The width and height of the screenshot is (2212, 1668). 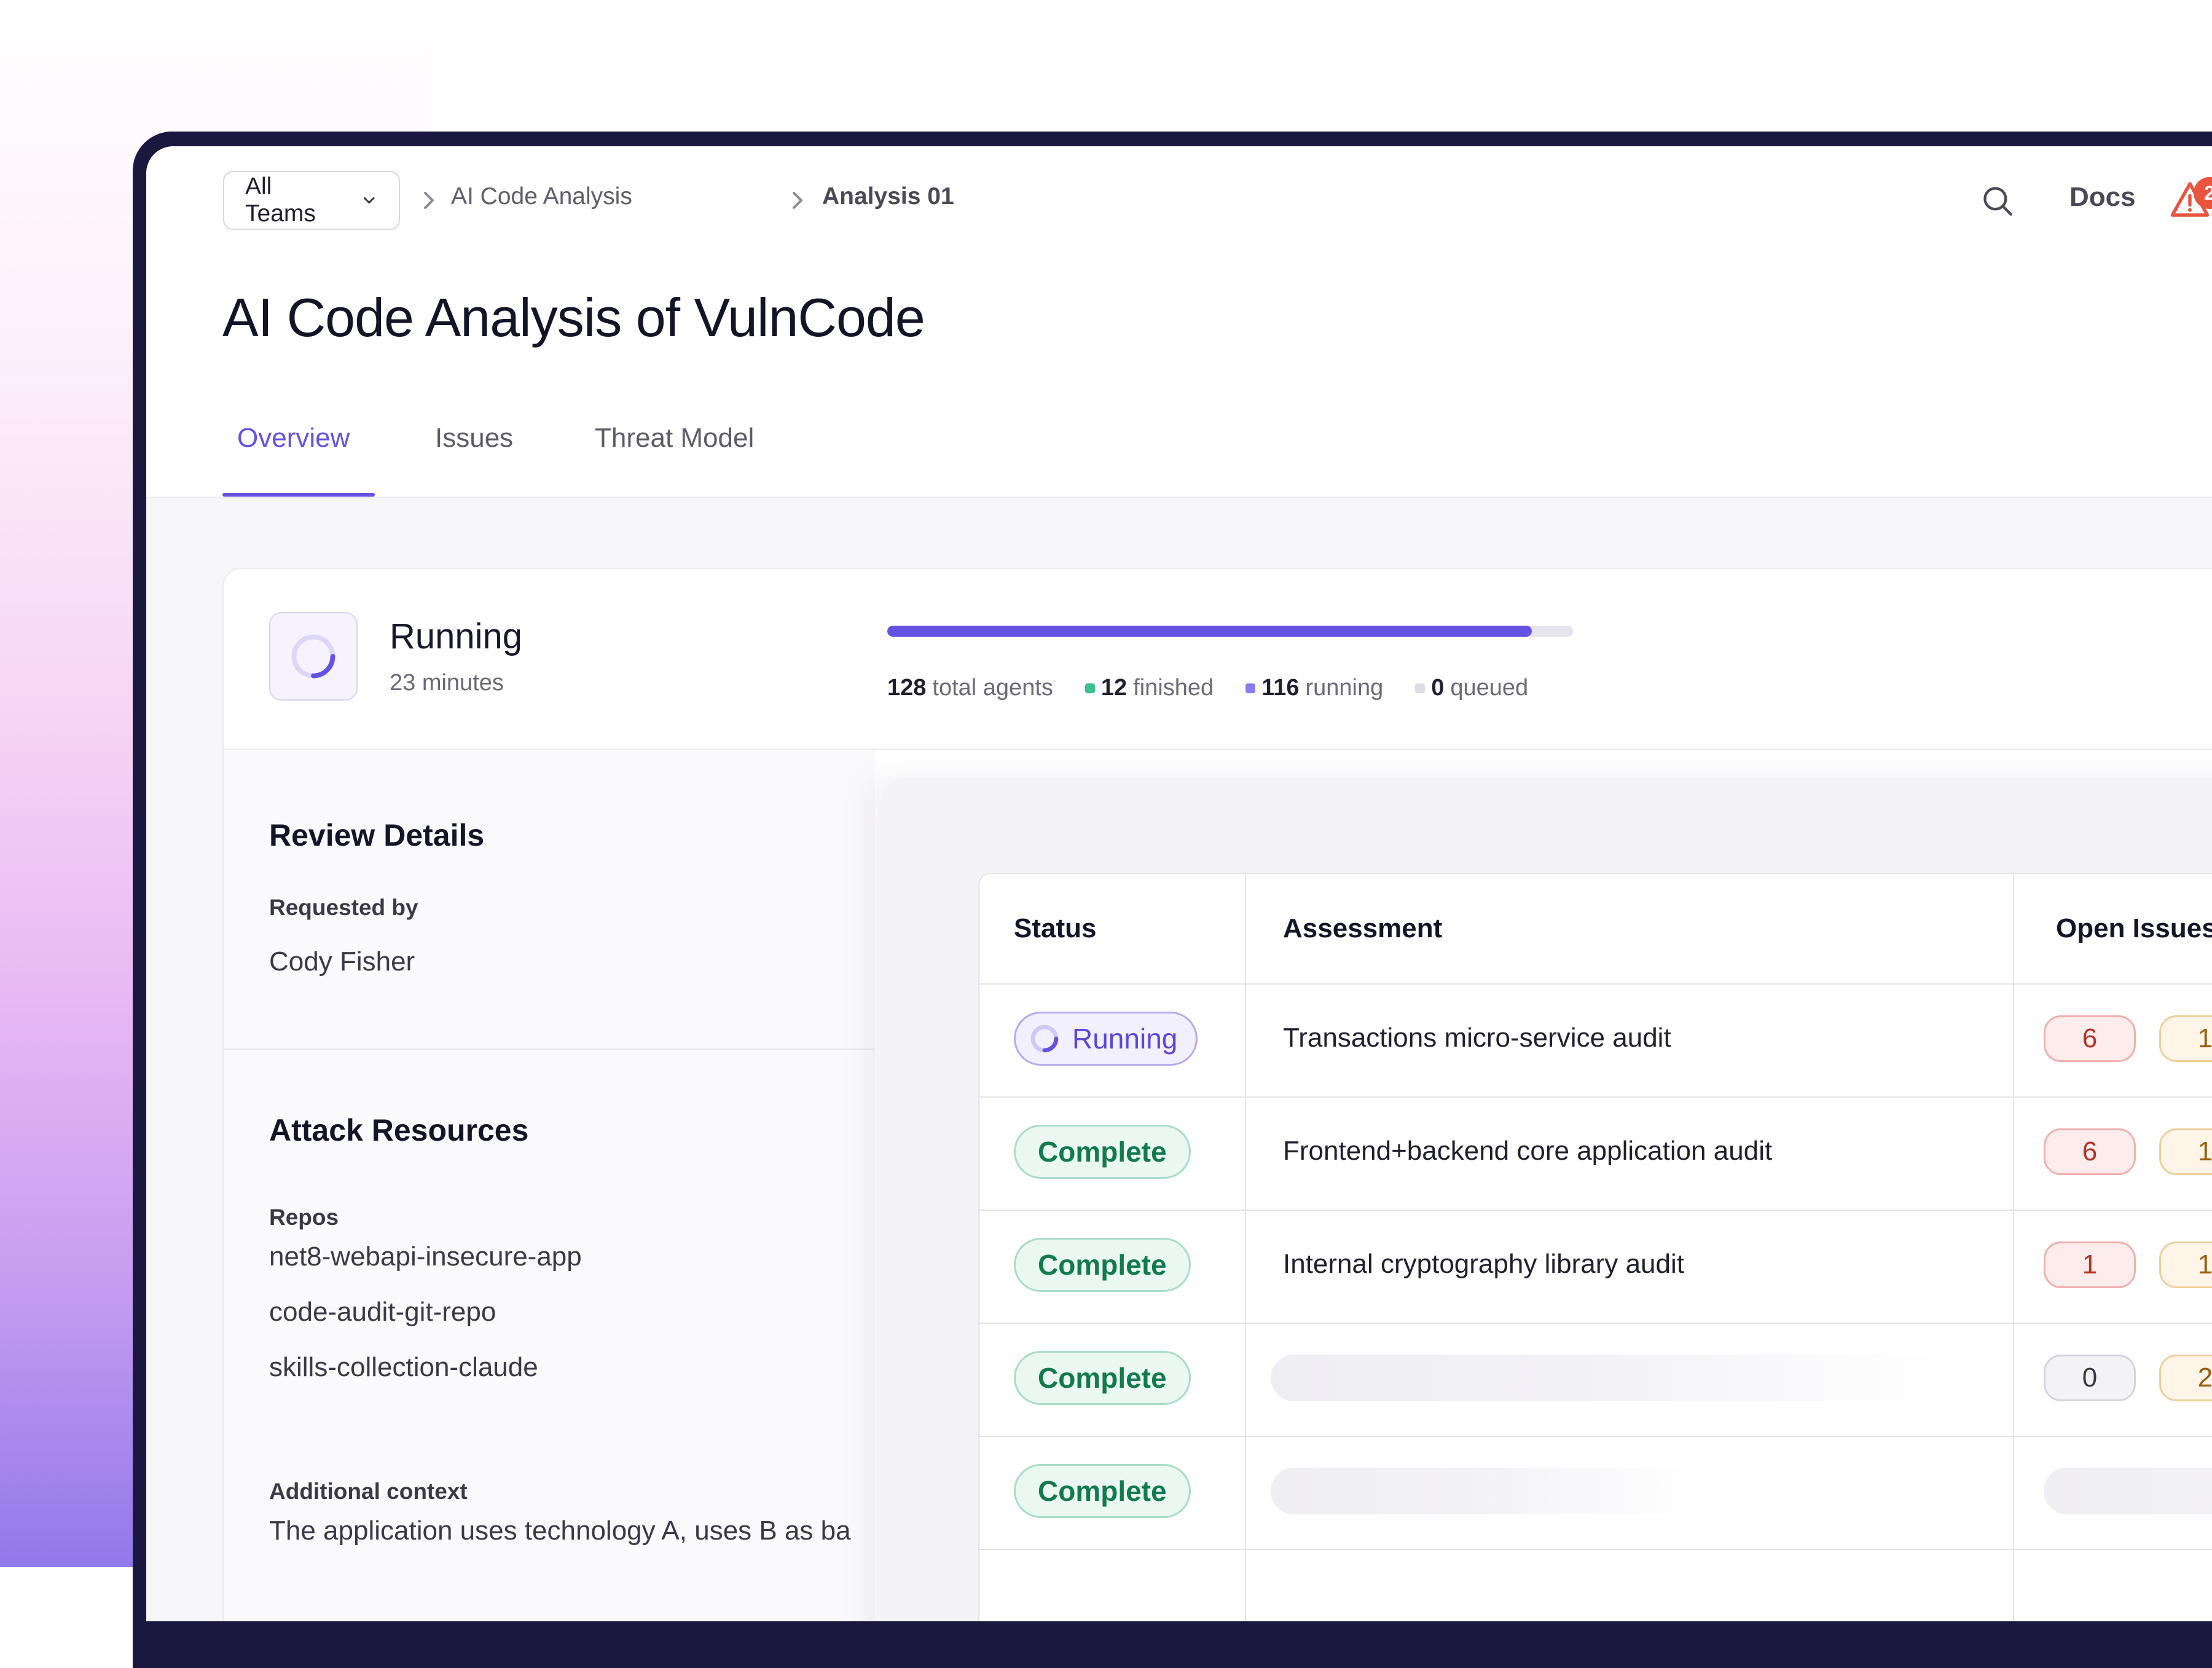 What do you see at coordinates (1173, 688) in the screenshot?
I see `stat-label: finished` at bounding box center [1173, 688].